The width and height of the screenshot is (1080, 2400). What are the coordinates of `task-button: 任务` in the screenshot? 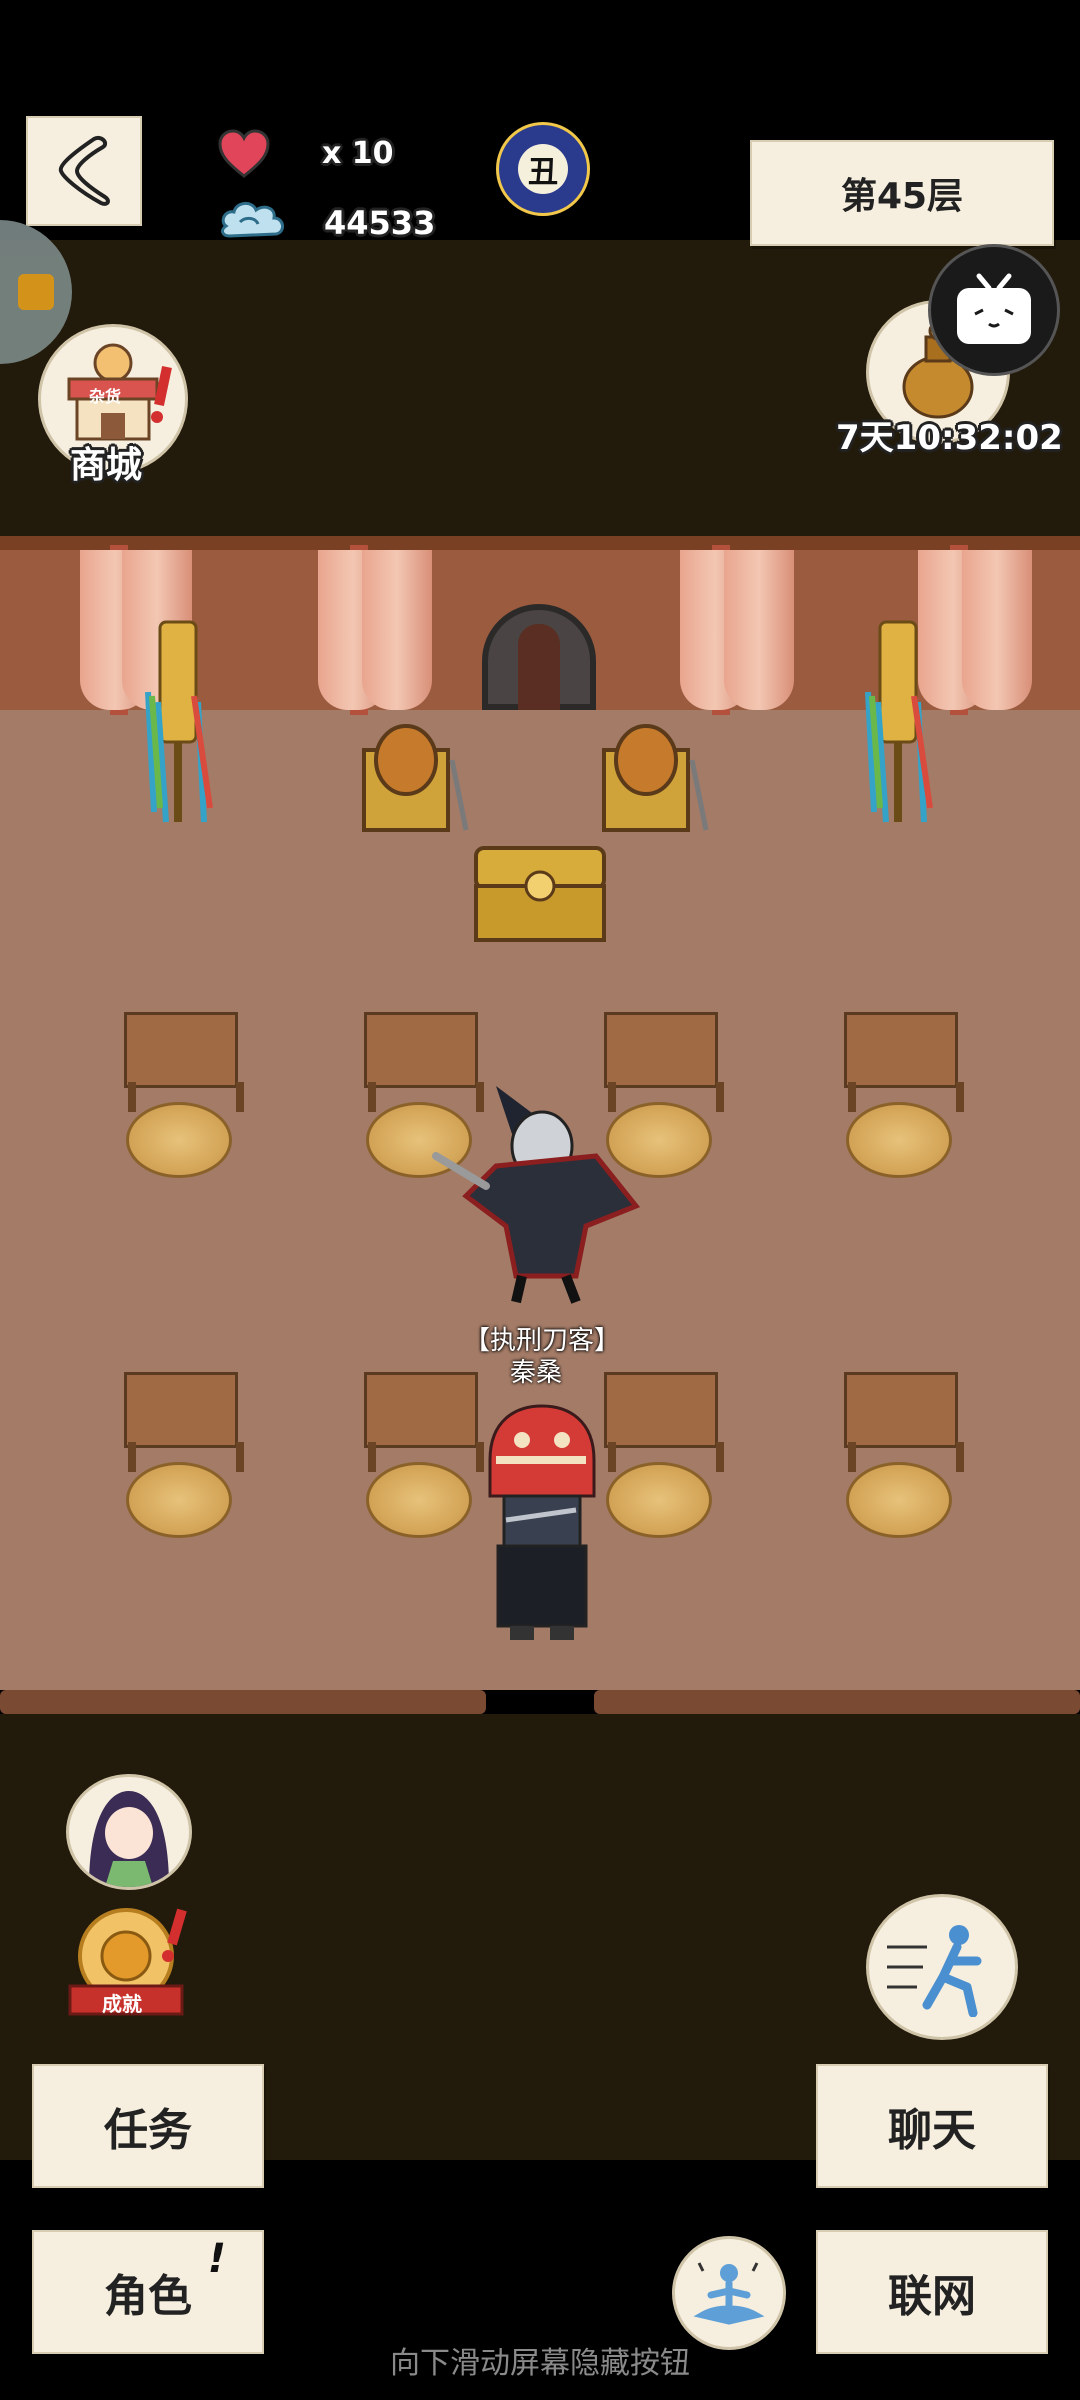 It's located at (148, 2126).